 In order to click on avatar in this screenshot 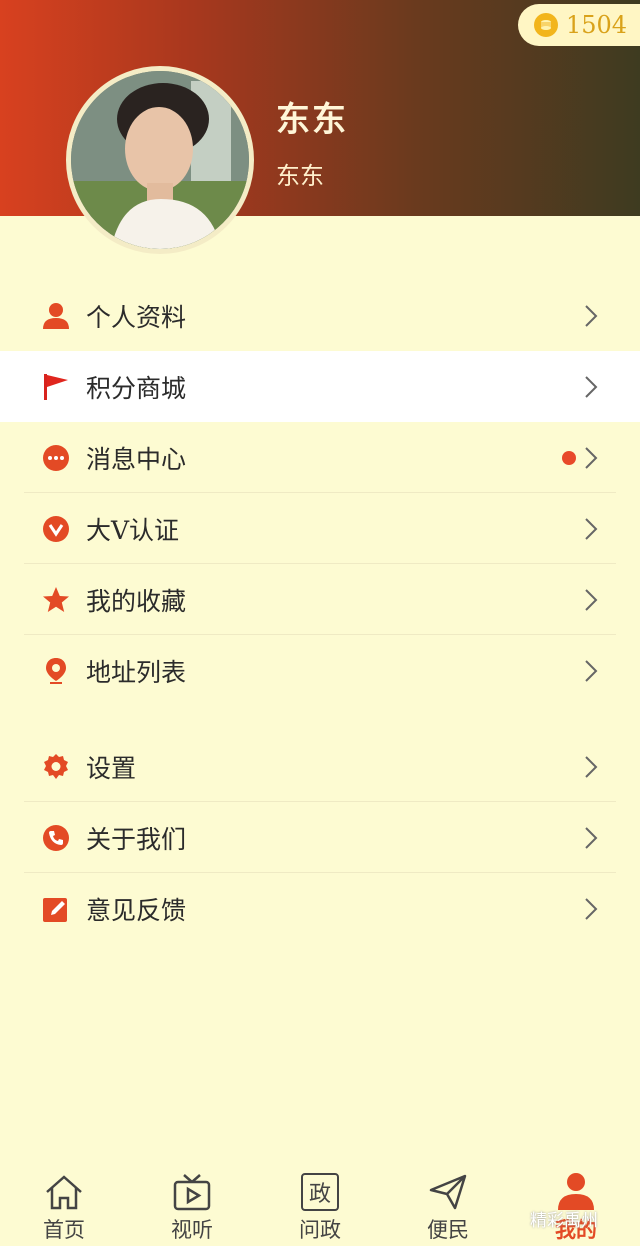, I will do `click(160, 160)`.